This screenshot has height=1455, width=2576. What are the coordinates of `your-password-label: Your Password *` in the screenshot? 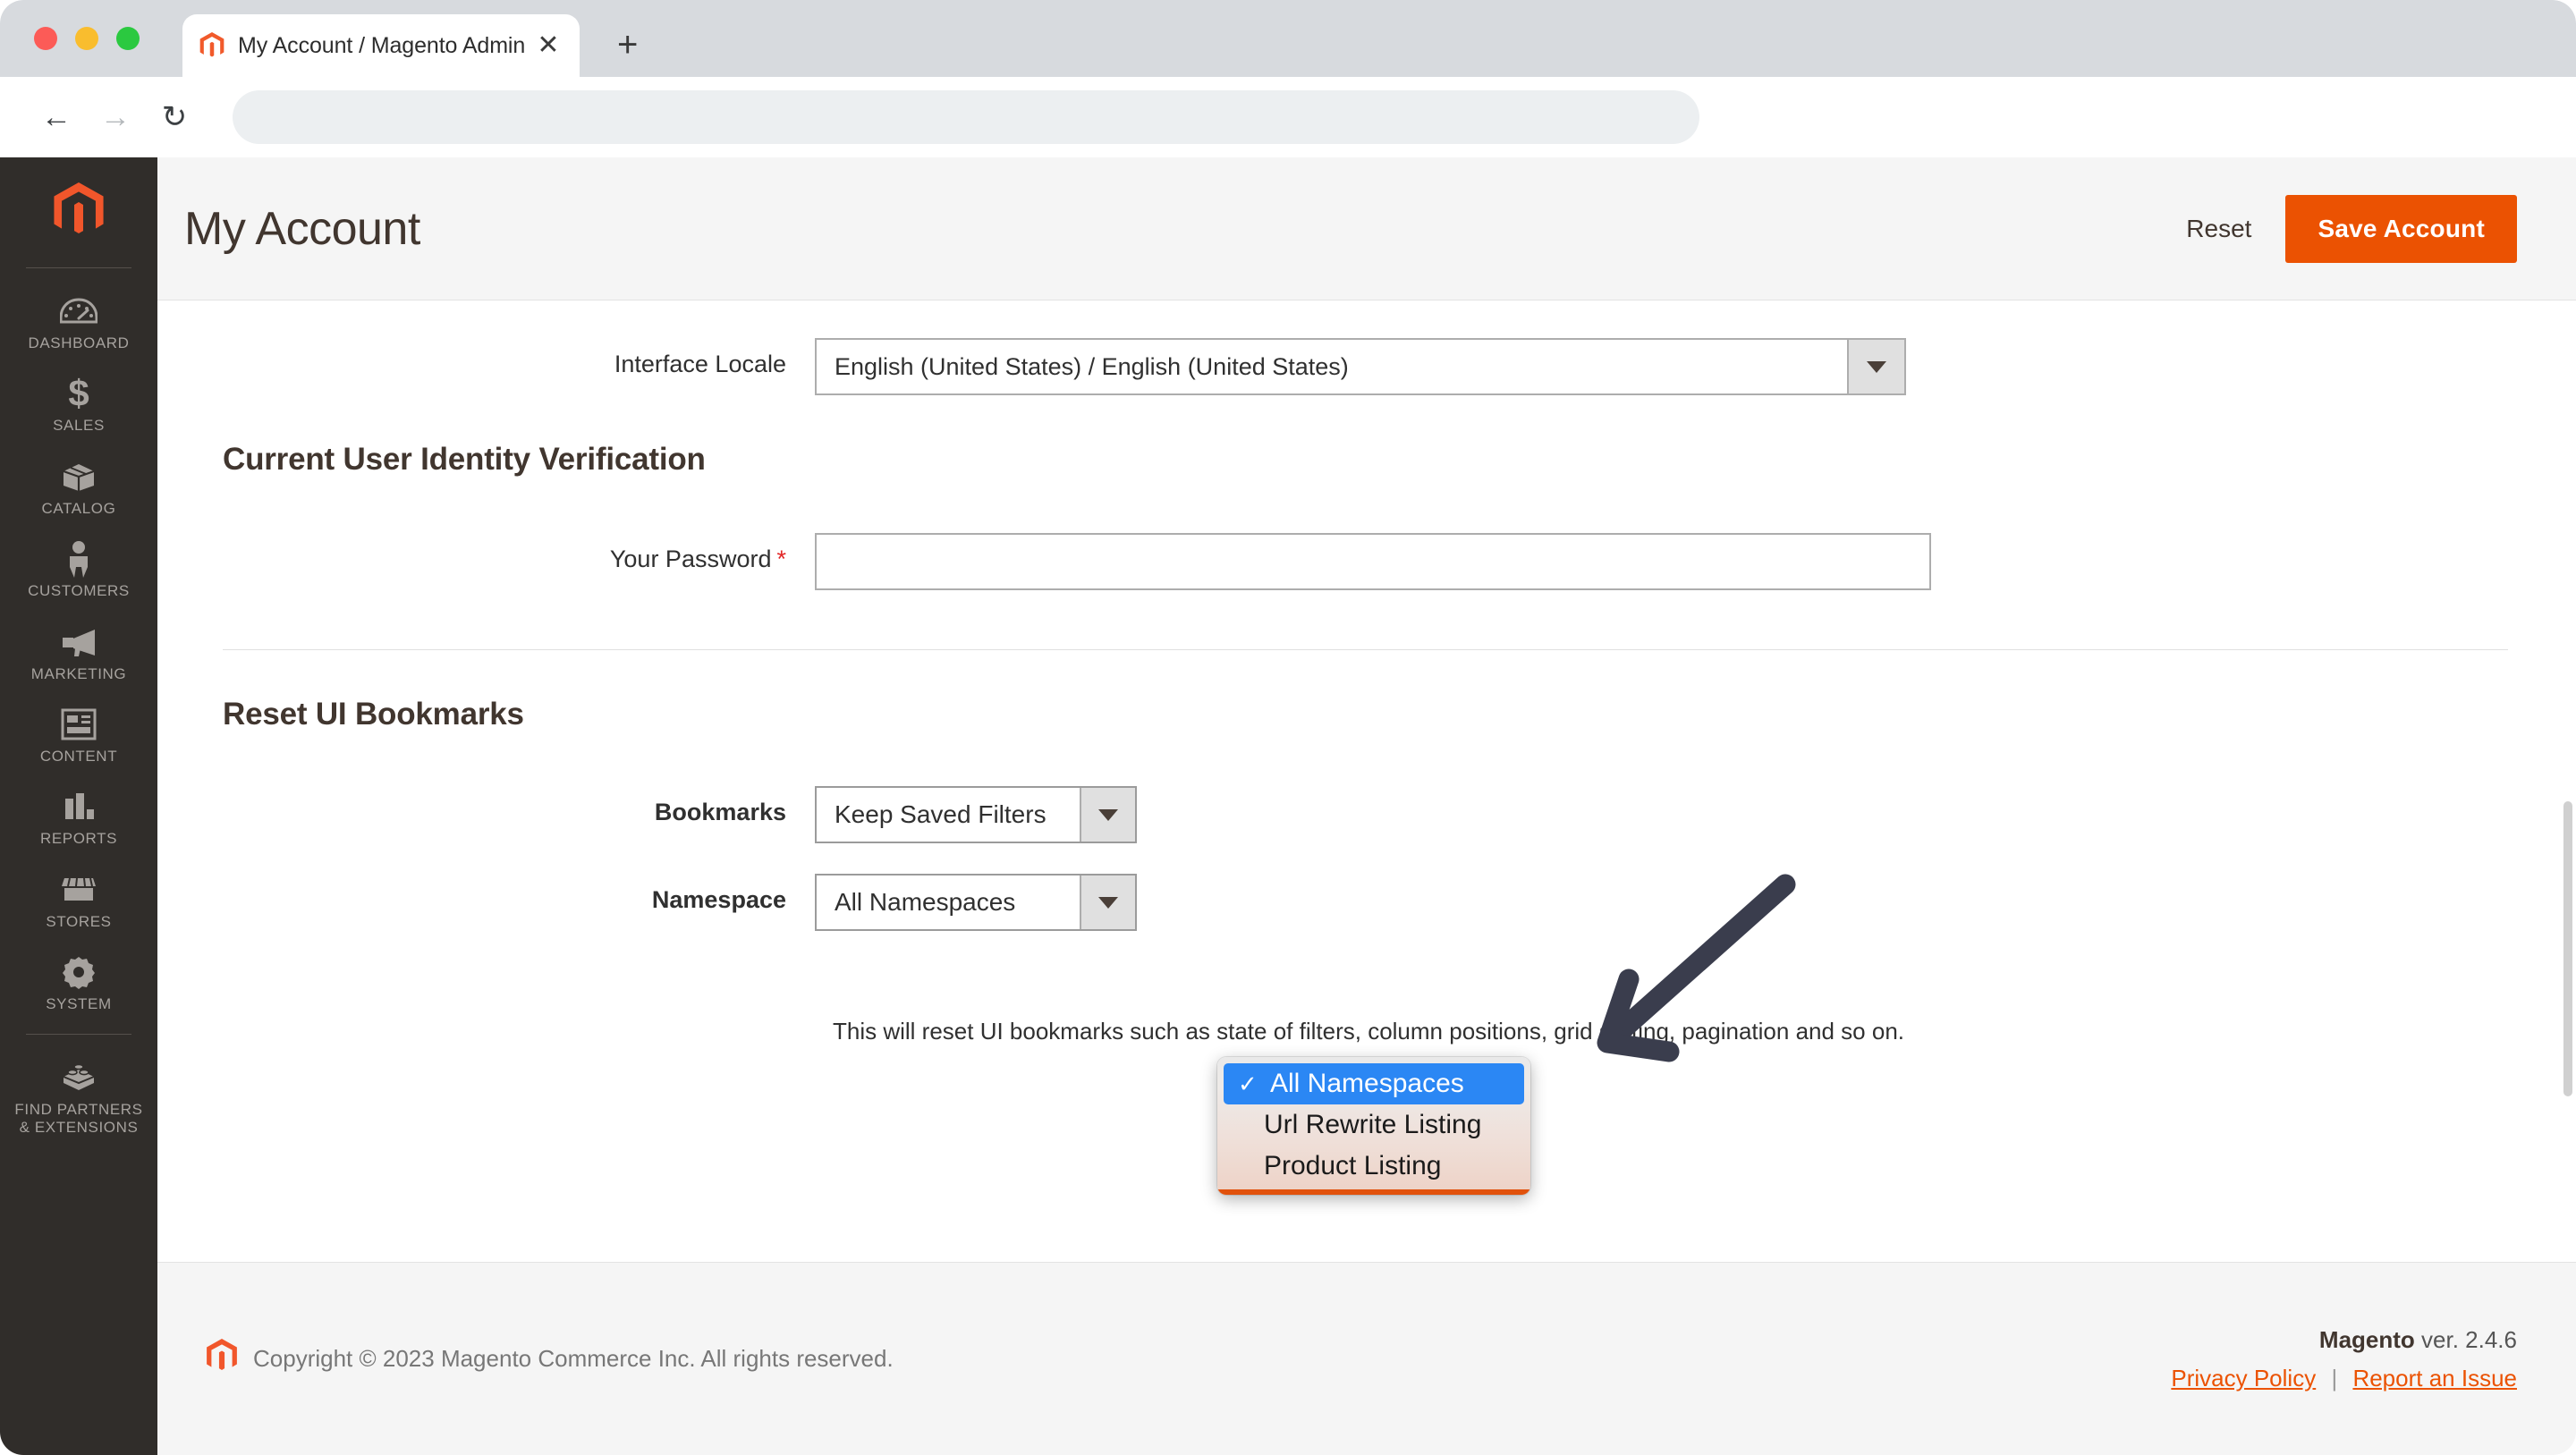 It's located at (511, 553).